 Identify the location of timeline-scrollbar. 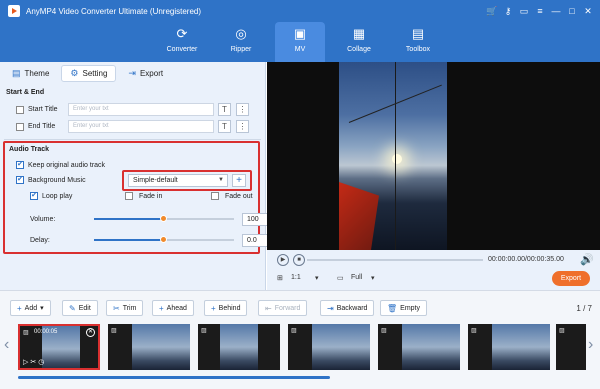
(174, 377).